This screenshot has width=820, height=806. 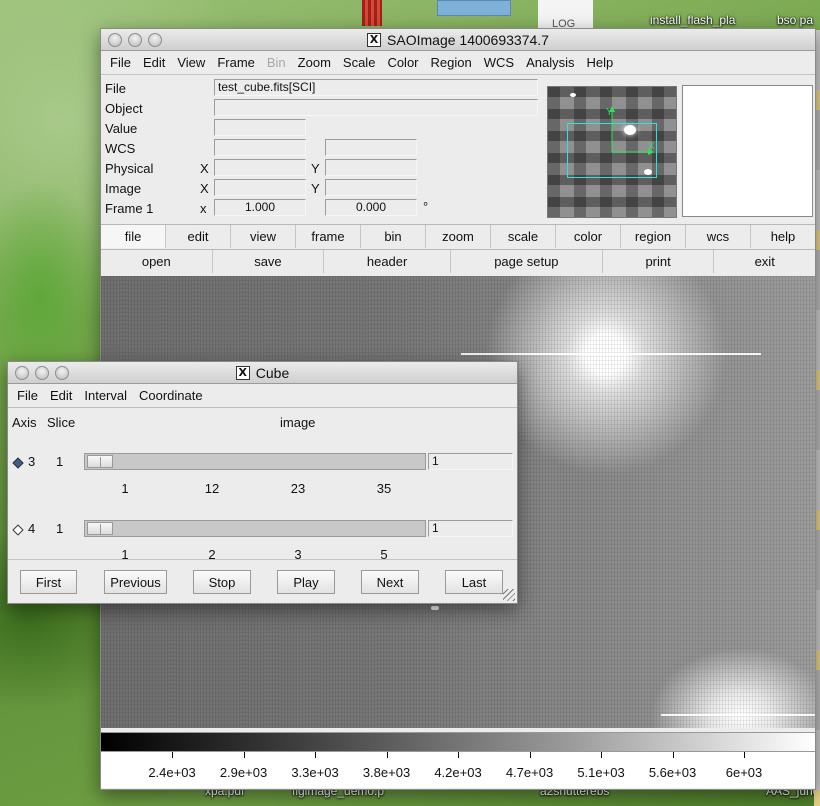 I want to click on panner-x-label: X, so click(x=651, y=146).